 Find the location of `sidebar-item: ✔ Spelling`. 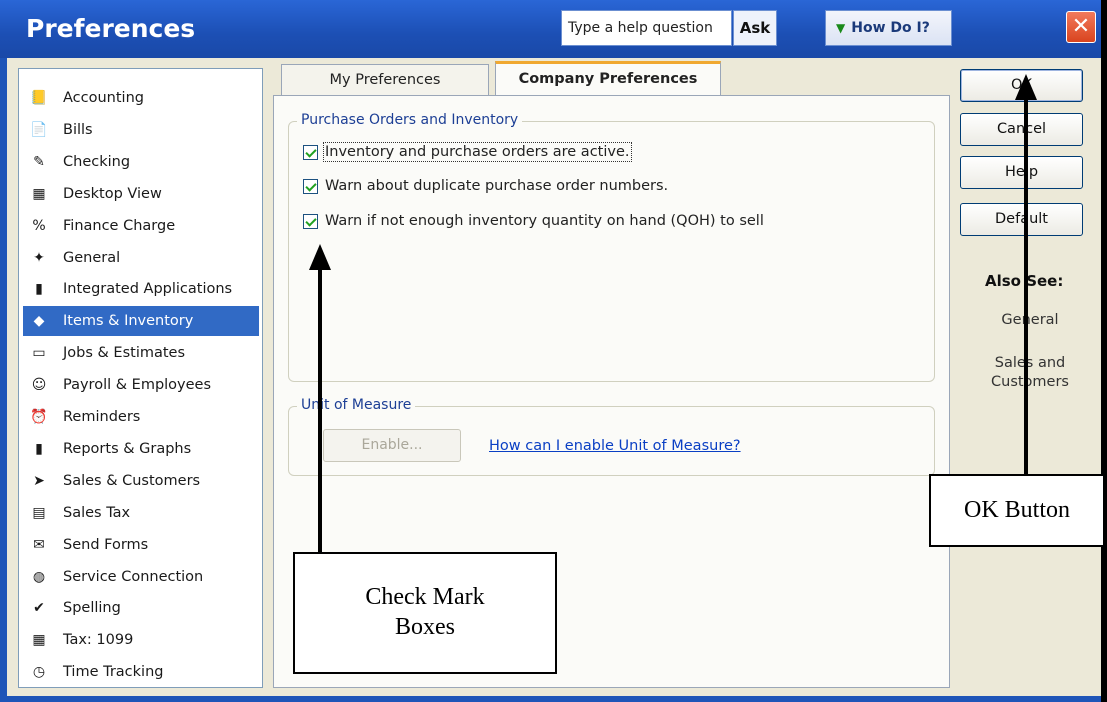

sidebar-item: ✔ Spelling is located at coordinates (141, 608).